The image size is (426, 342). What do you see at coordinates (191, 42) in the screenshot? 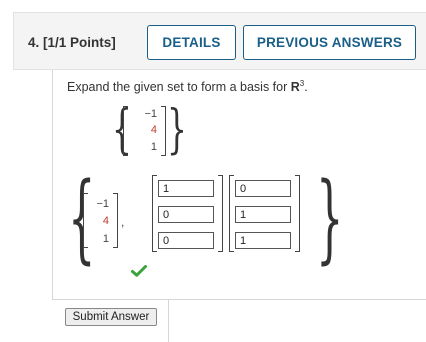
I see `details-button: DETAILS` at bounding box center [191, 42].